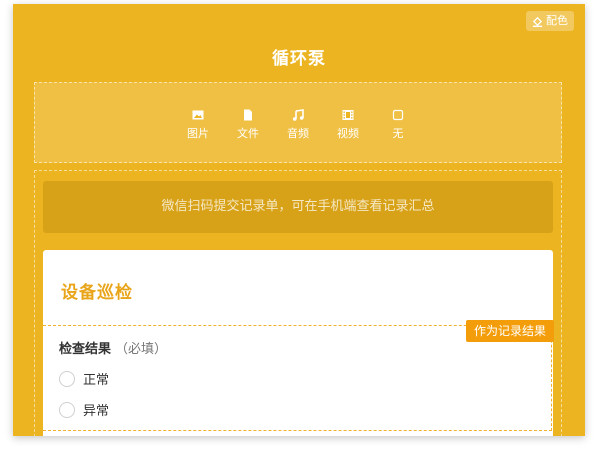  I want to click on music-icon, so click(298, 115).